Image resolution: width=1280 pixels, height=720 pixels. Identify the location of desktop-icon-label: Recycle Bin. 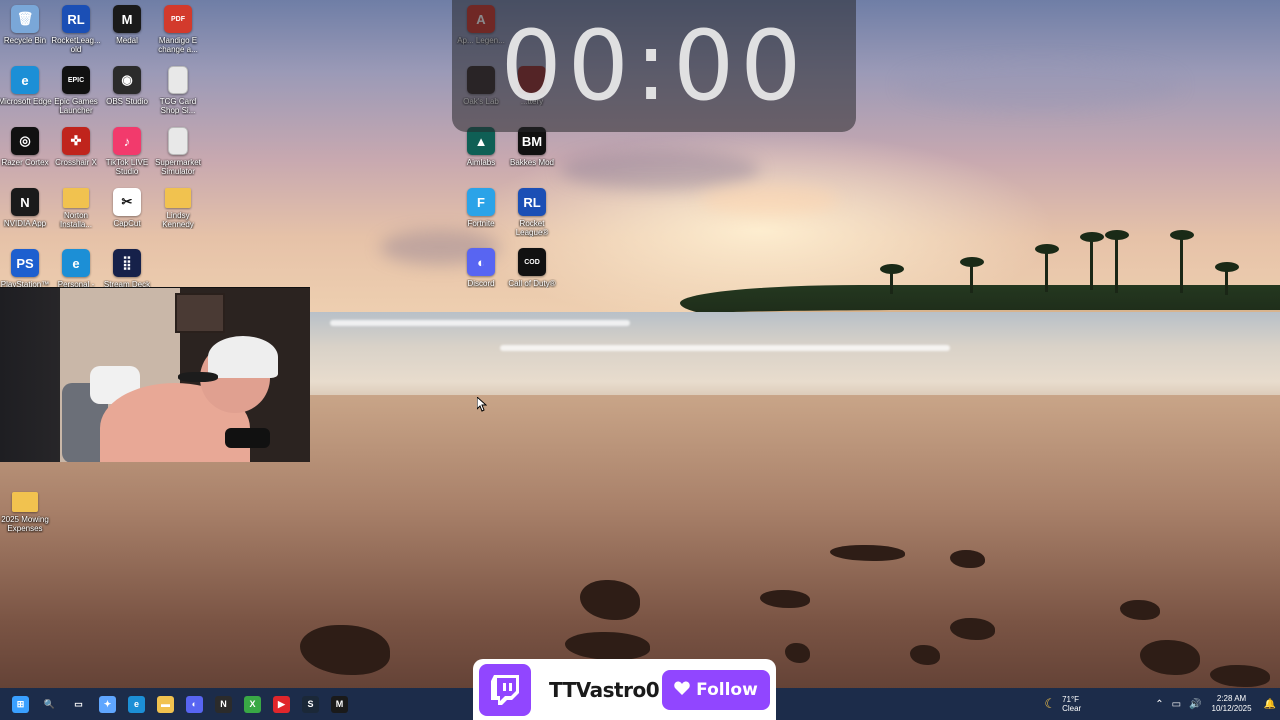
(25, 40).